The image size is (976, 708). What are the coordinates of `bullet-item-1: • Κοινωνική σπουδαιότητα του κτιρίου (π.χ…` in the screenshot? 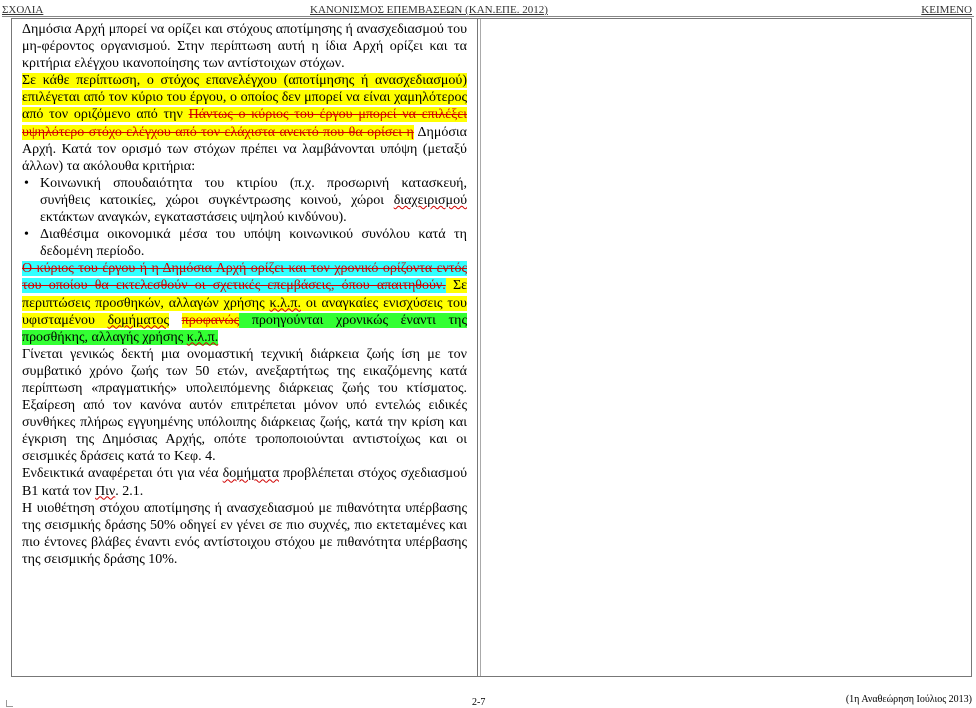 It's located at (244, 200).